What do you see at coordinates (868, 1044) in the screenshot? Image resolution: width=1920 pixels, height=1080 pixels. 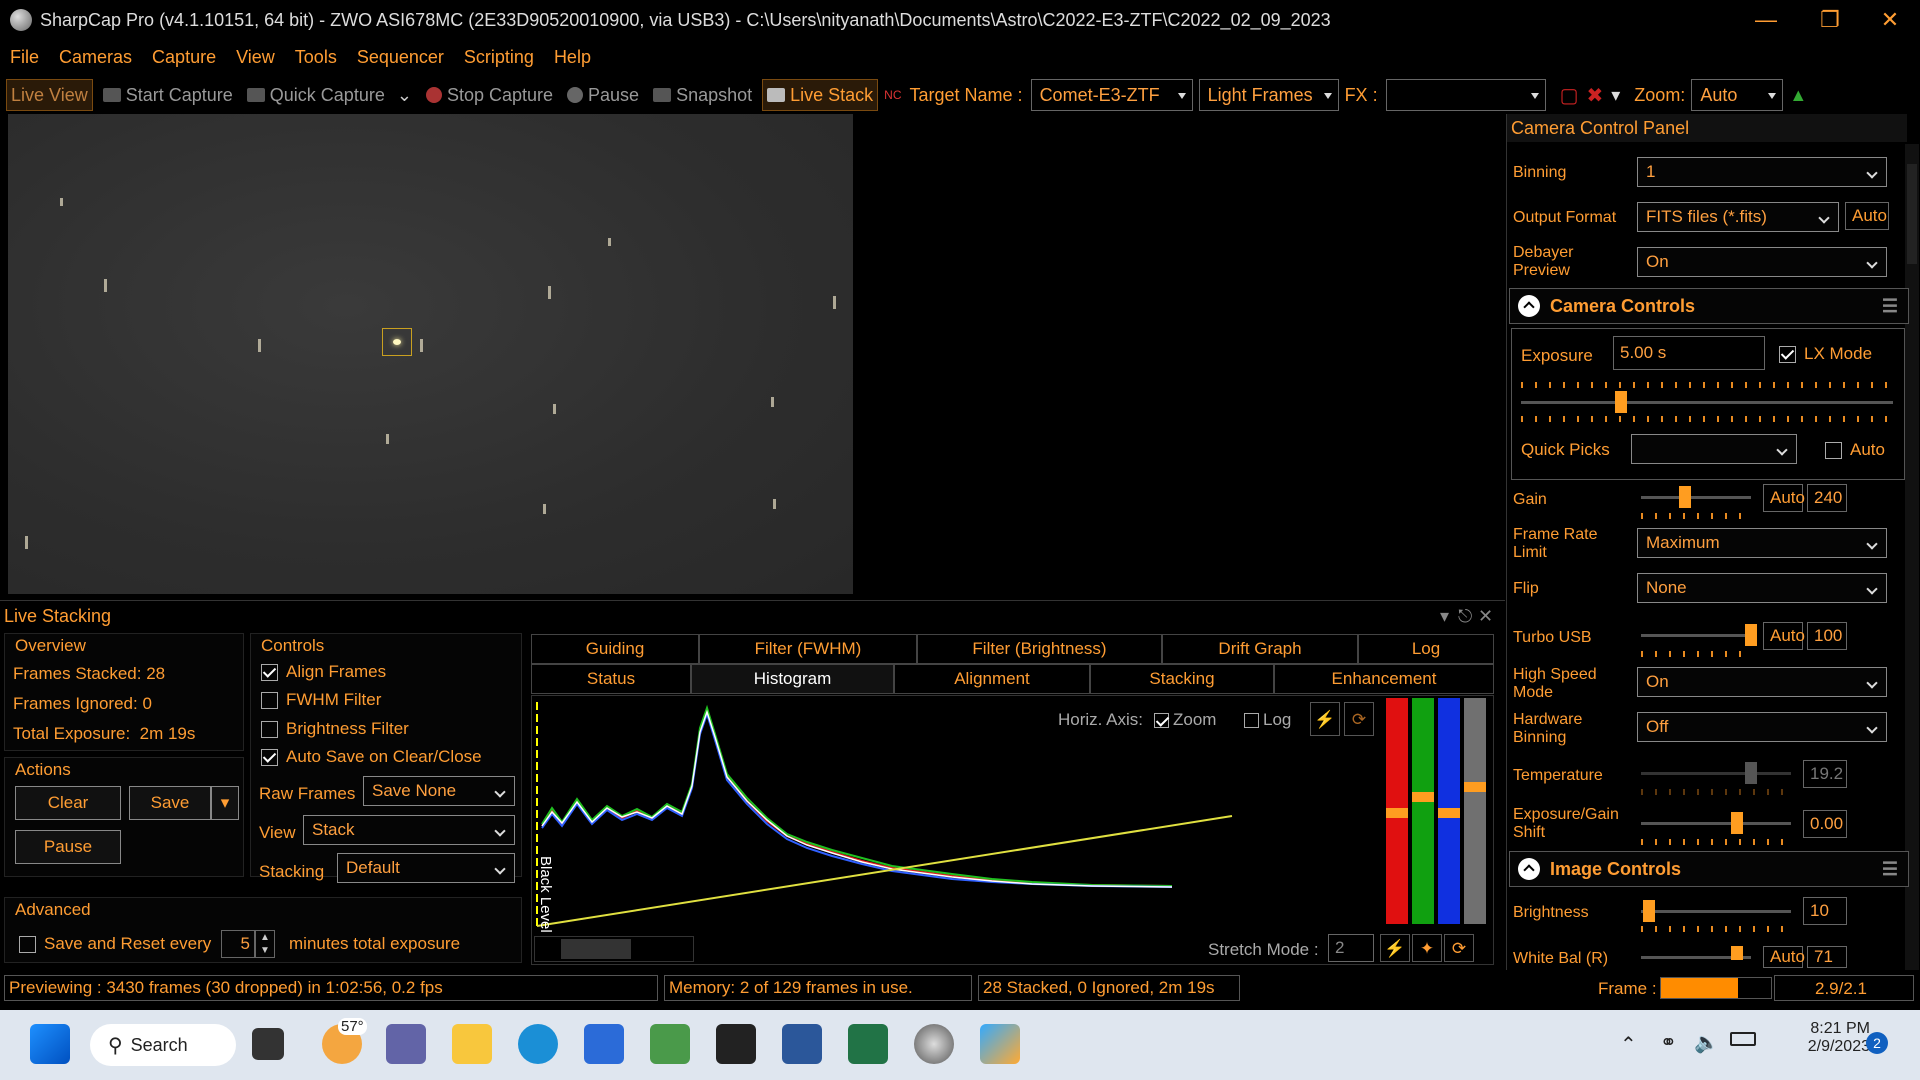 I see `excel-icon` at bounding box center [868, 1044].